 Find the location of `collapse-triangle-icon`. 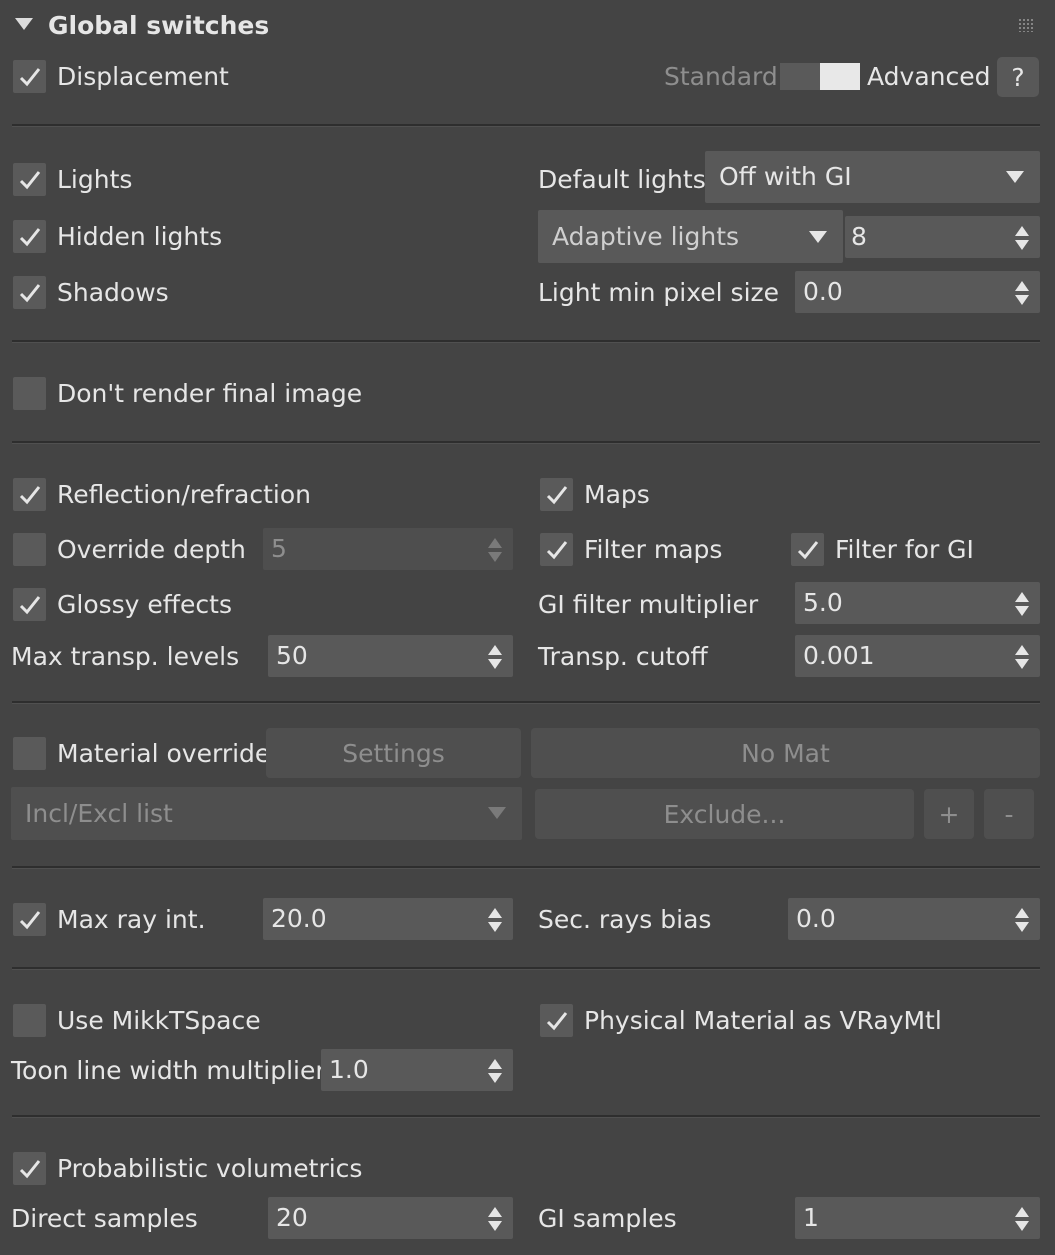

collapse-triangle-icon is located at coordinates (24, 24).